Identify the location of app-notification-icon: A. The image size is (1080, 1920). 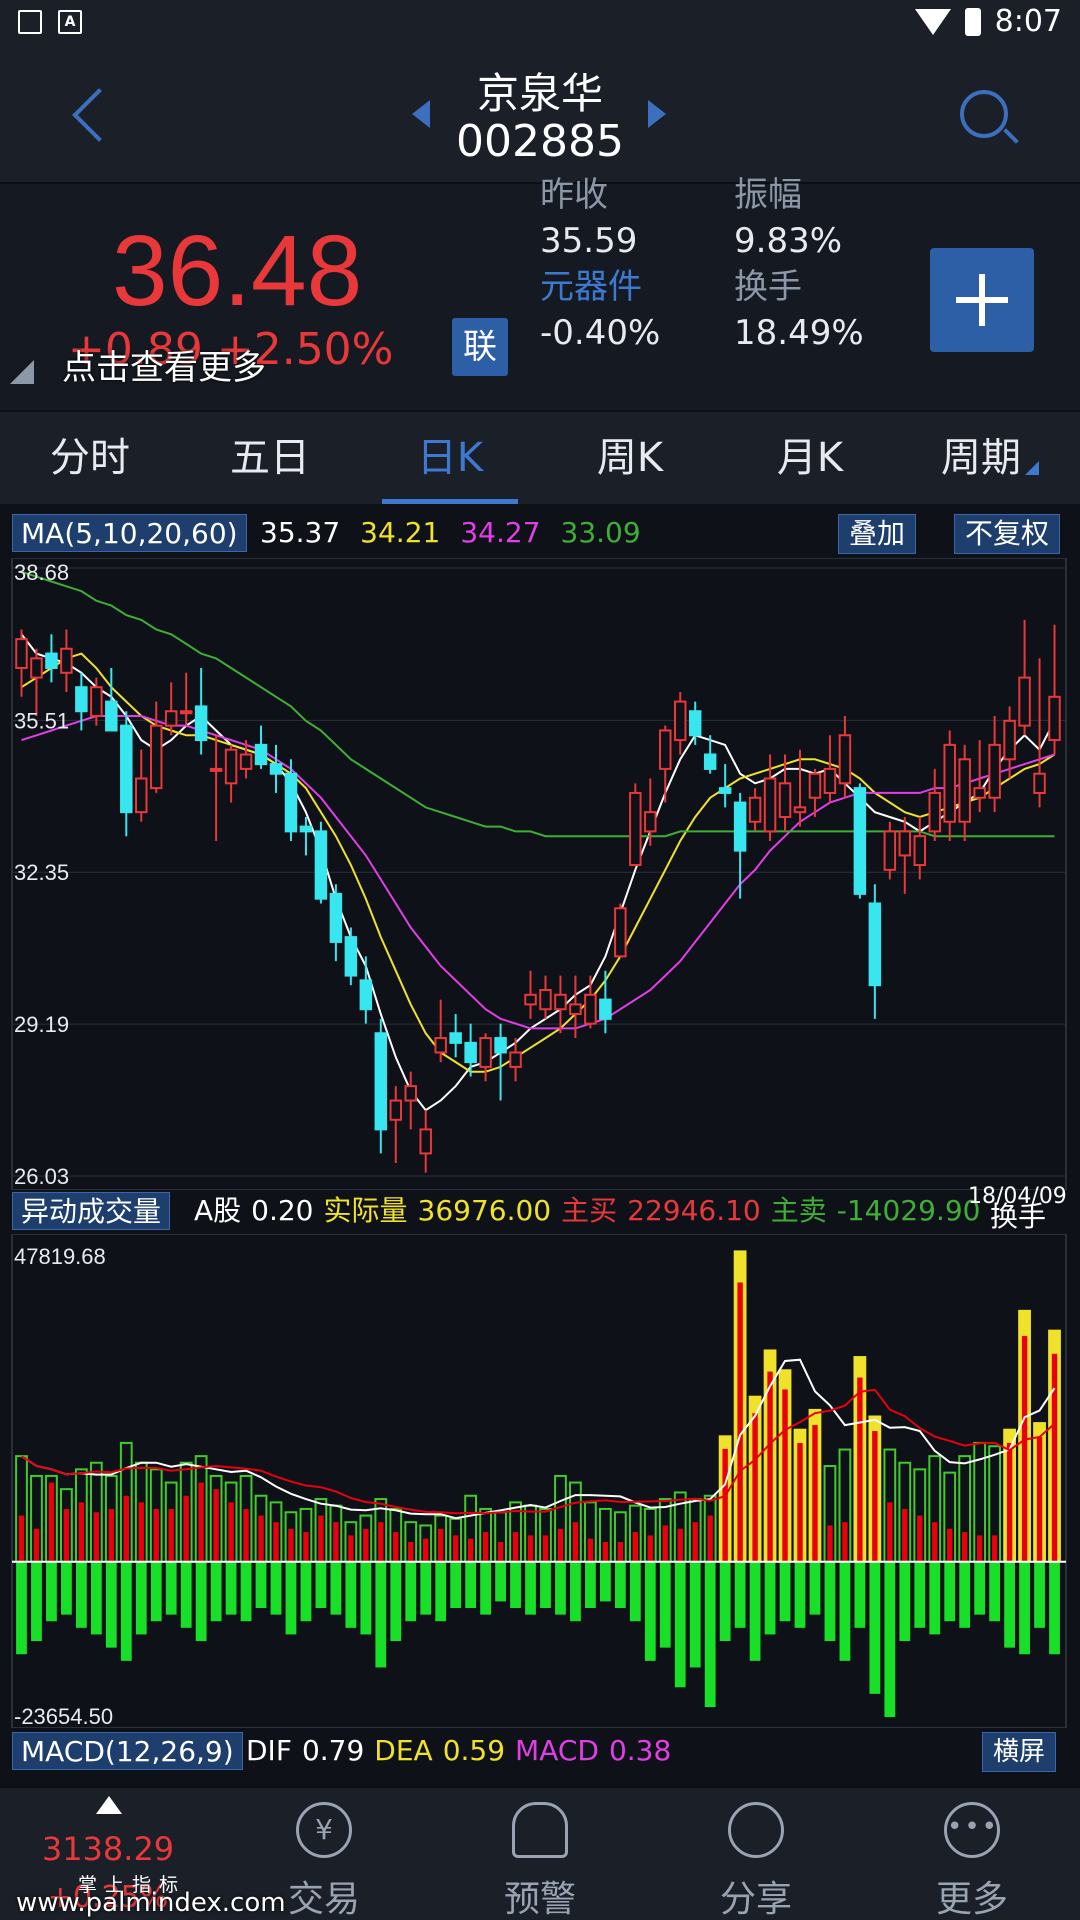
(70, 22).